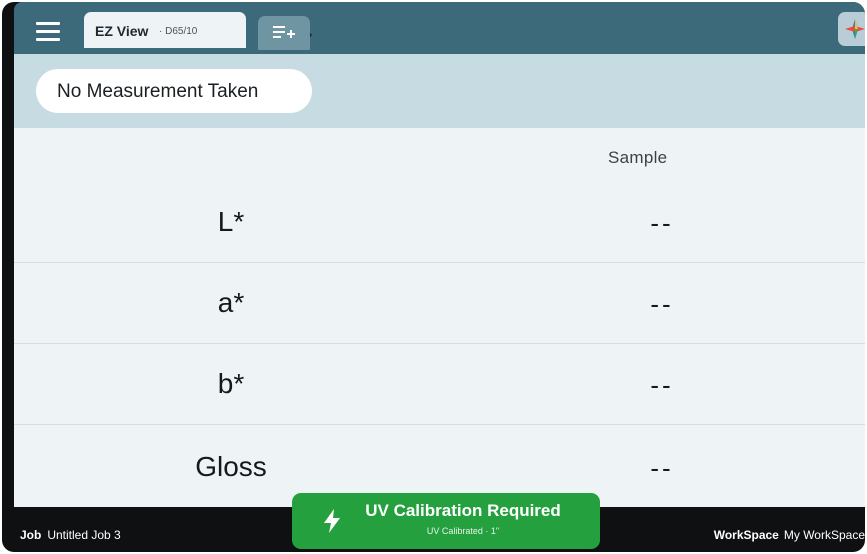 This screenshot has height=554, width=867. I want to click on job-name: Untitled Job 3, so click(84, 535).